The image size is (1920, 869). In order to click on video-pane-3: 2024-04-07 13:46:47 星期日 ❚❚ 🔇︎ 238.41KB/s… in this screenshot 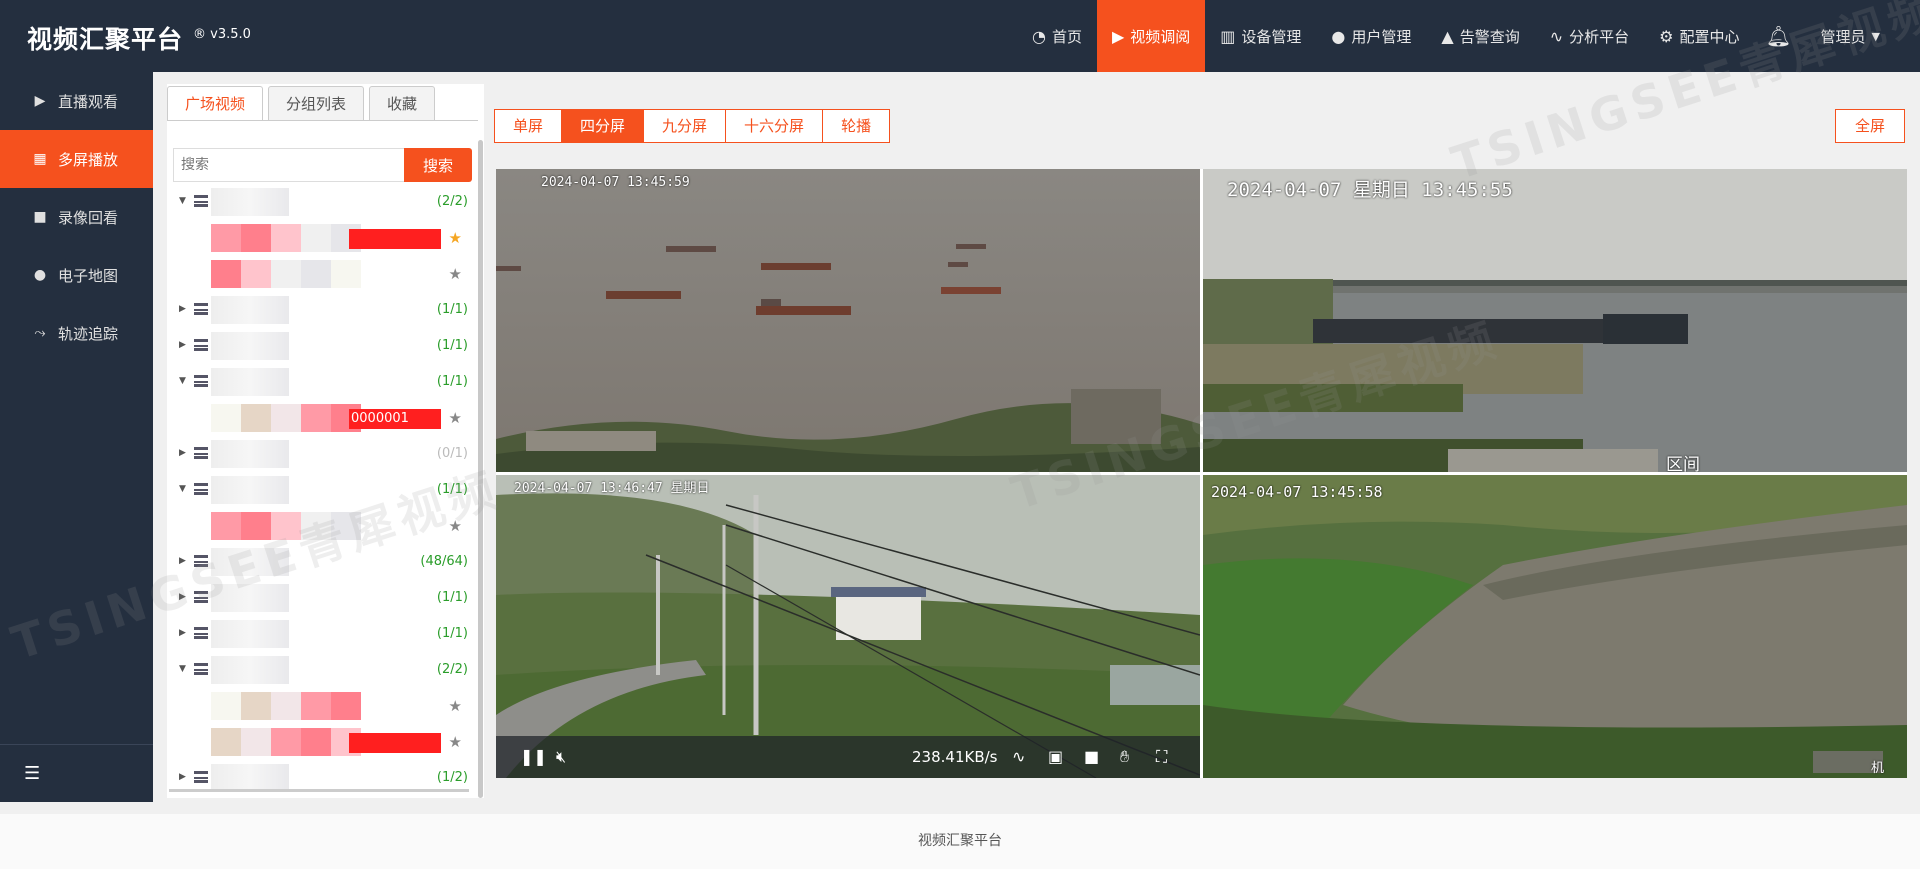, I will do `click(848, 626)`.